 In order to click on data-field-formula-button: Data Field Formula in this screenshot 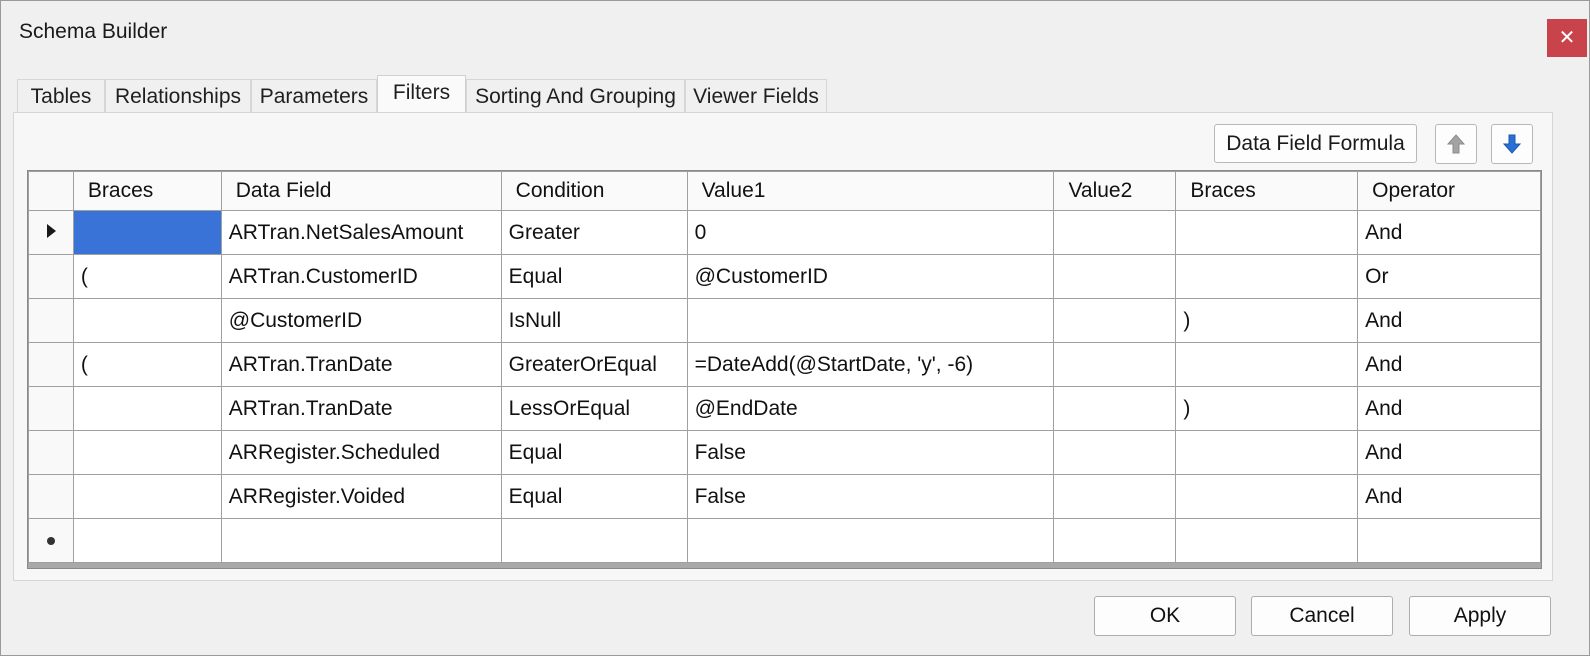, I will do `click(1315, 143)`.